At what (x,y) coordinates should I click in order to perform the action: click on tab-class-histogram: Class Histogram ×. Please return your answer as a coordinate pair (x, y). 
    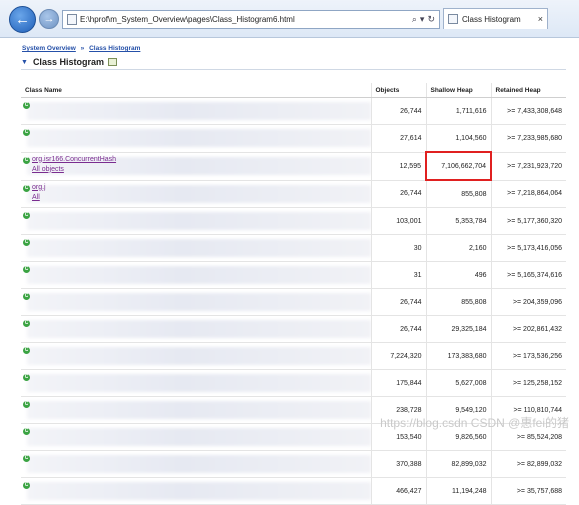
    Looking at the image, I should click on (495, 18).